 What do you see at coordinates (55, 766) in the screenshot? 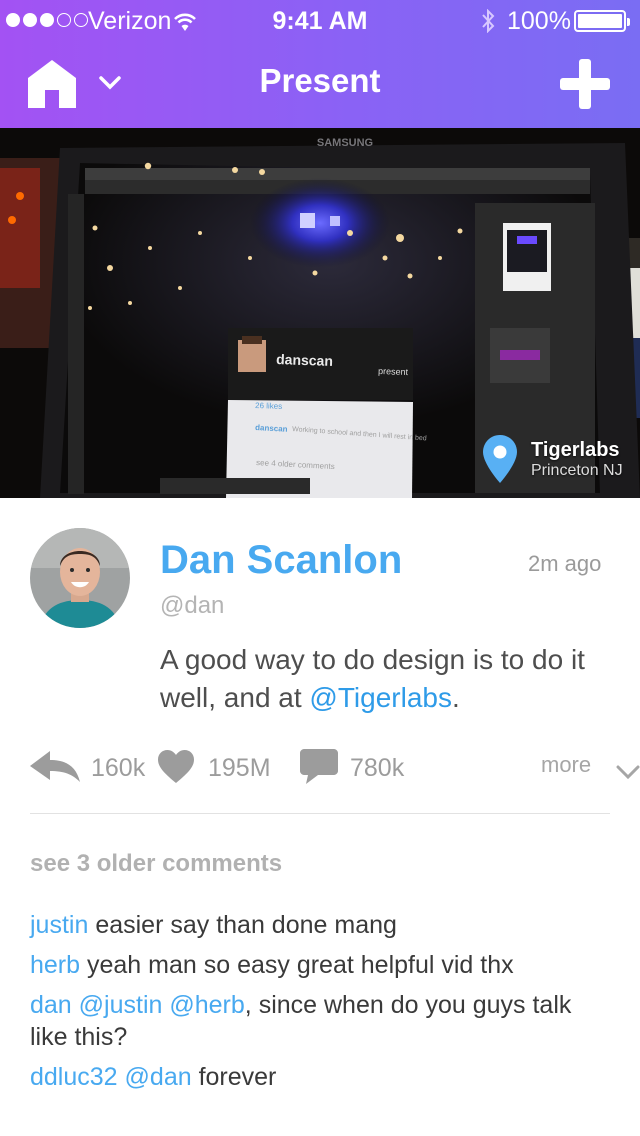
I see `reply-arrow-icon` at bounding box center [55, 766].